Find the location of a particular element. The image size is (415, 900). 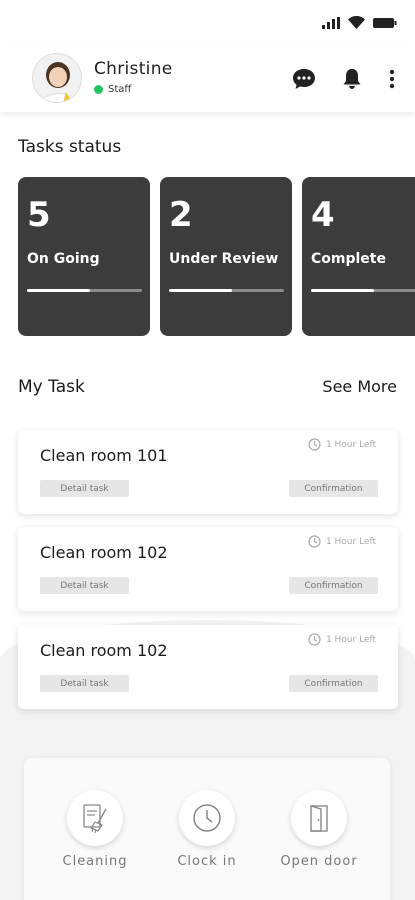

open-door-action: Open door is located at coordinates (319, 829).